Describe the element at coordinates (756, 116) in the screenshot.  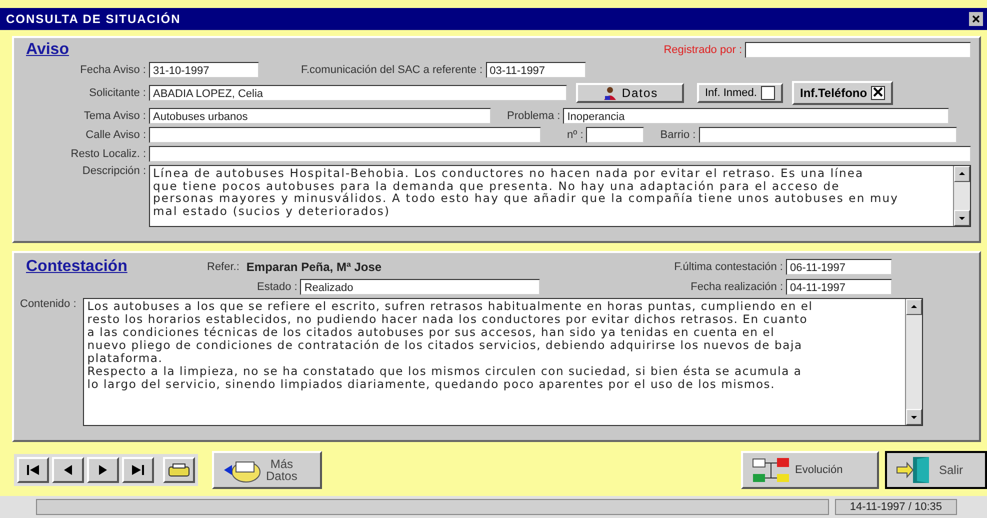
I see `problema-field: Inoperancia` at that location.